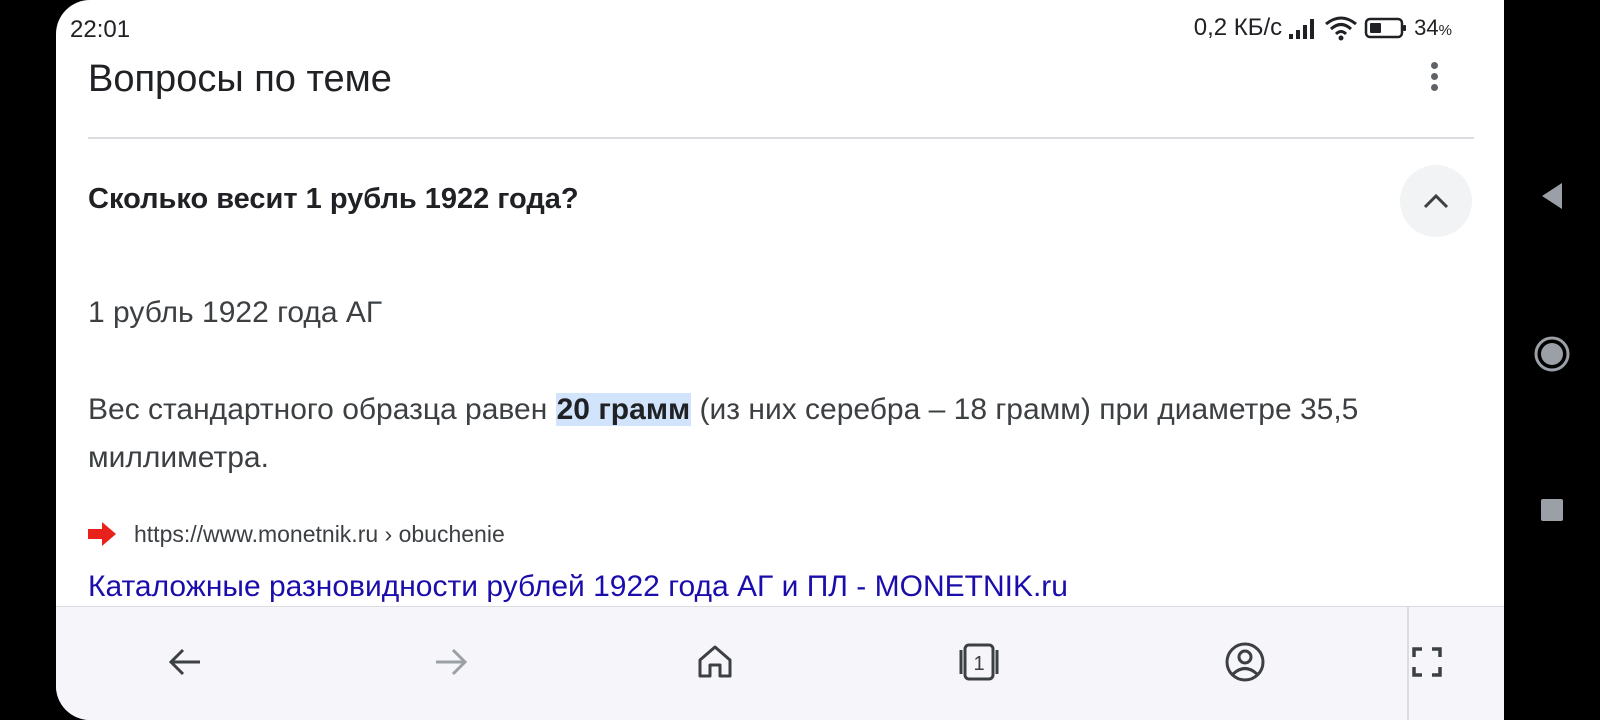 Image resolution: width=1600 pixels, height=720 pixels. I want to click on account-icon, so click(1245, 662).